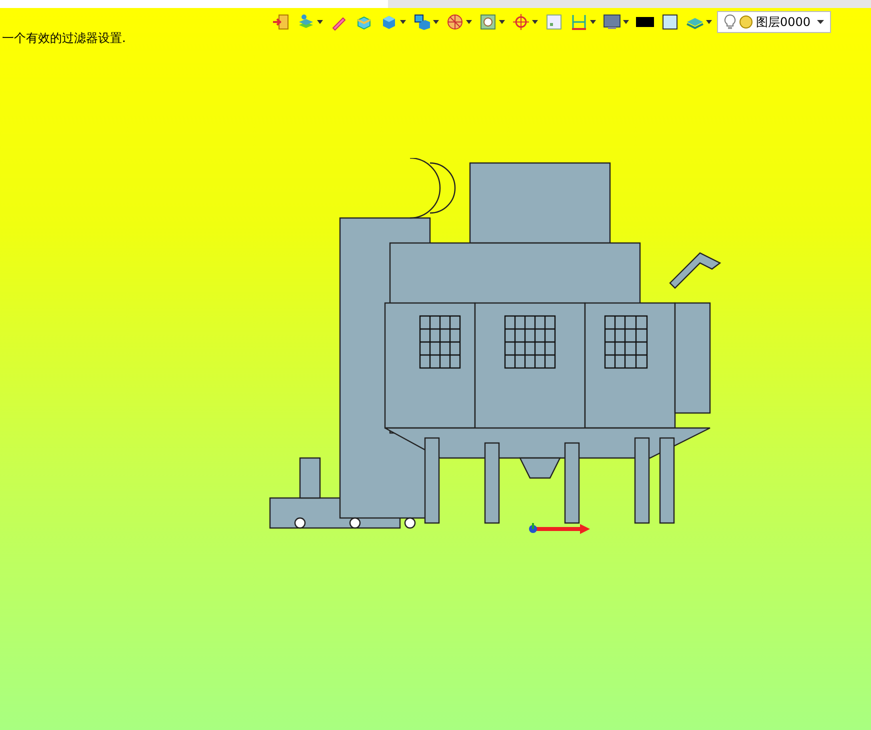 Image resolution: width=871 pixels, height=730 pixels. What do you see at coordinates (612, 22) in the screenshot?
I see `monitor-icon` at bounding box center [612, 22].